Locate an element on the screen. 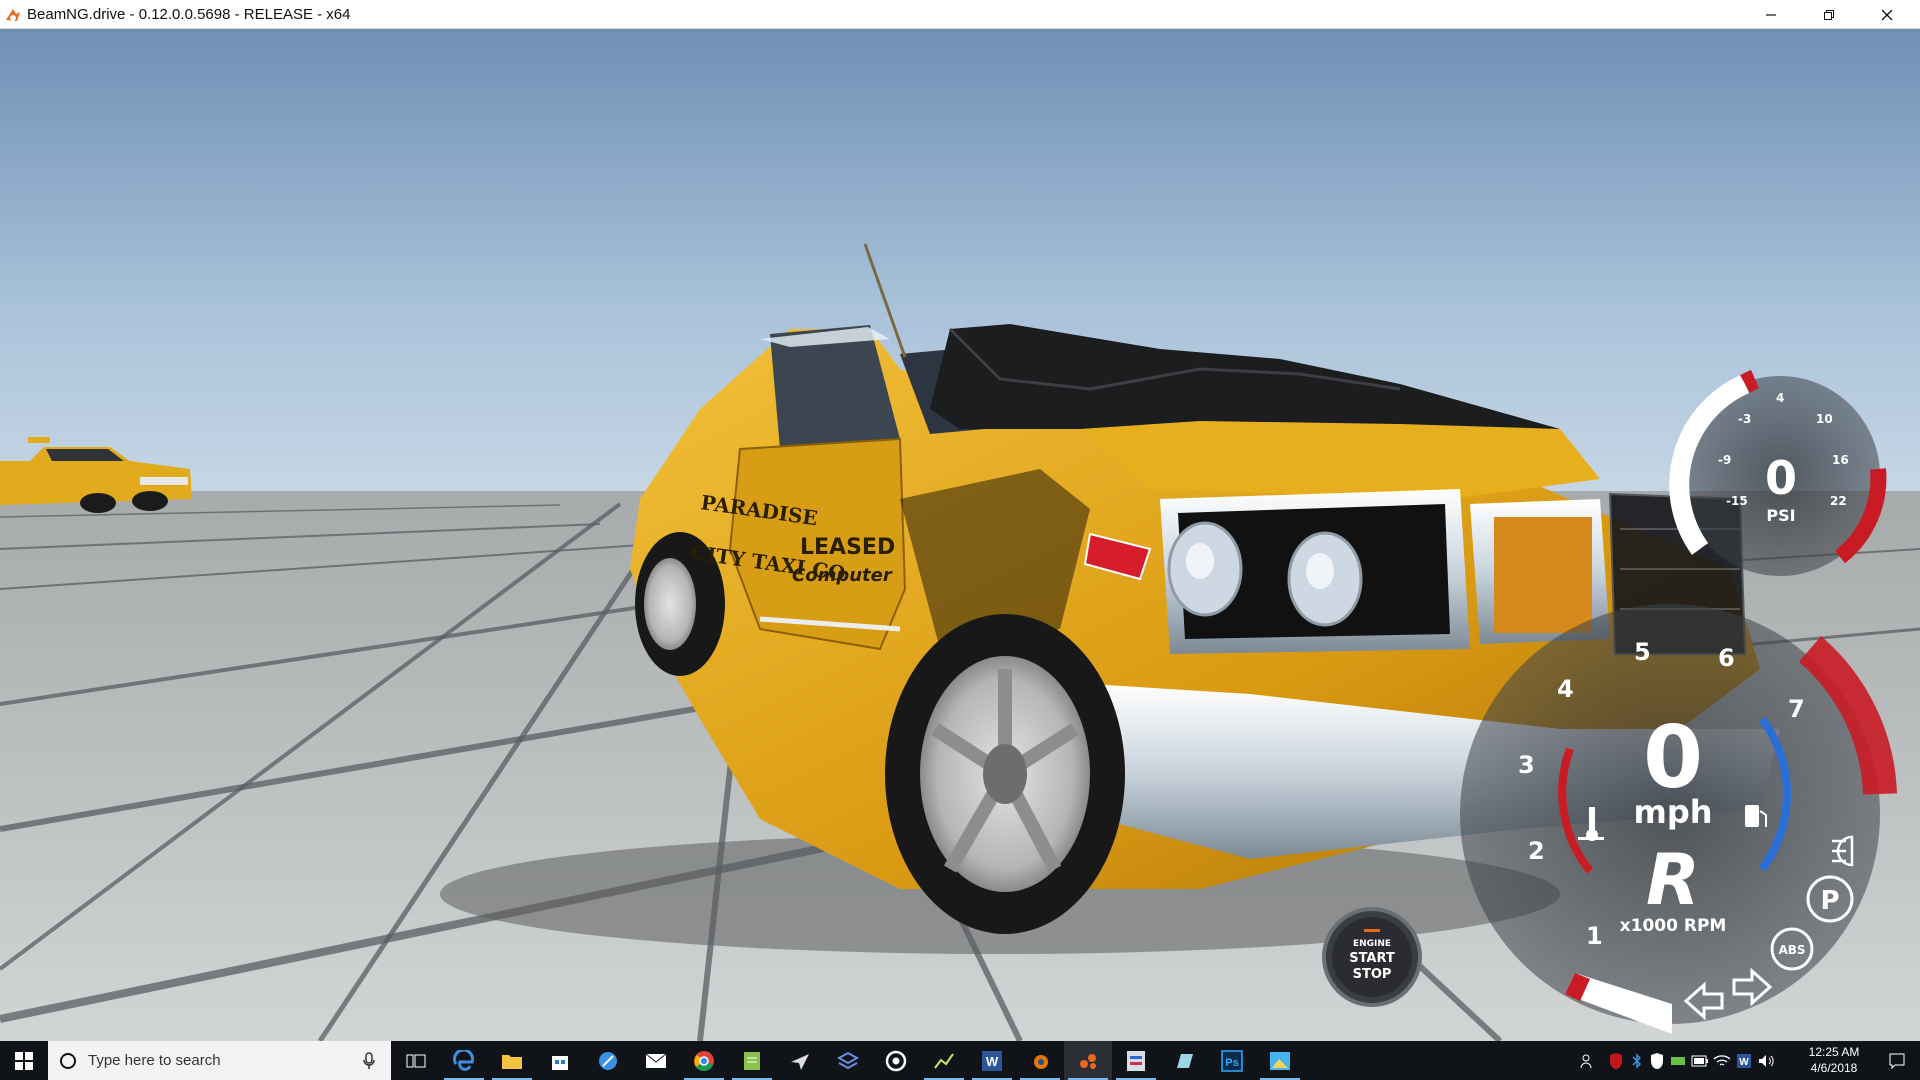 Image resolution: width=1920 pixels, height=1080 pixels. app-icon is located at coordinates (1136, 1060).